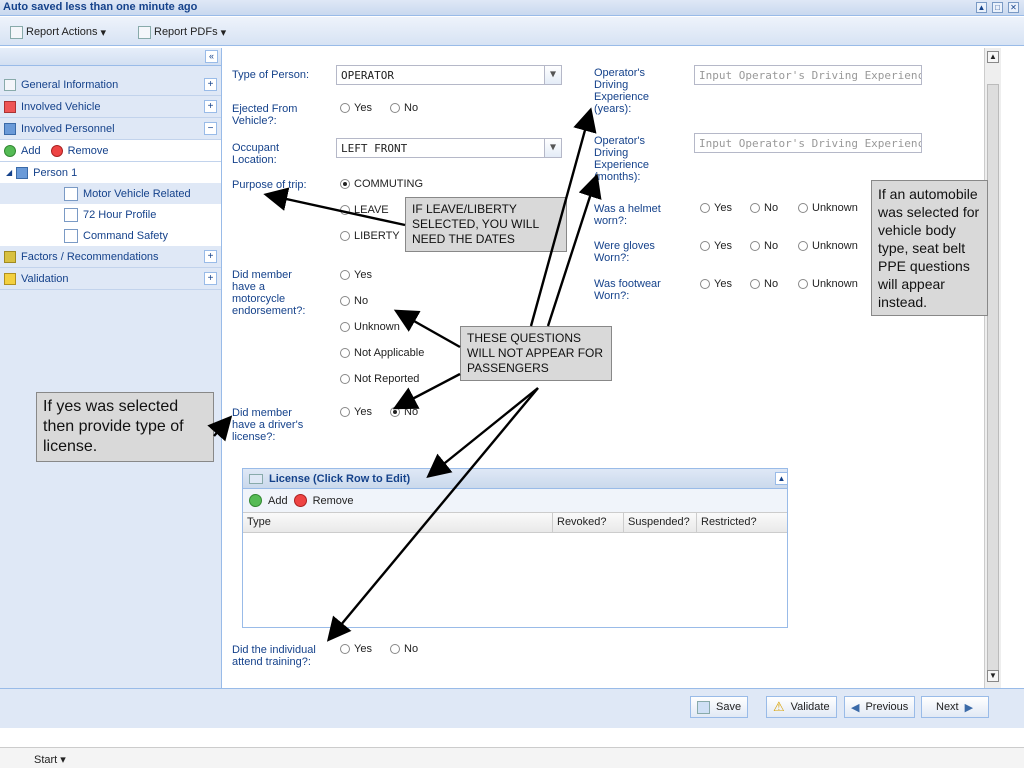 This screenshot has height=768, width=1024. I want to click on helmet-no-radio: No, so click(764, 208).